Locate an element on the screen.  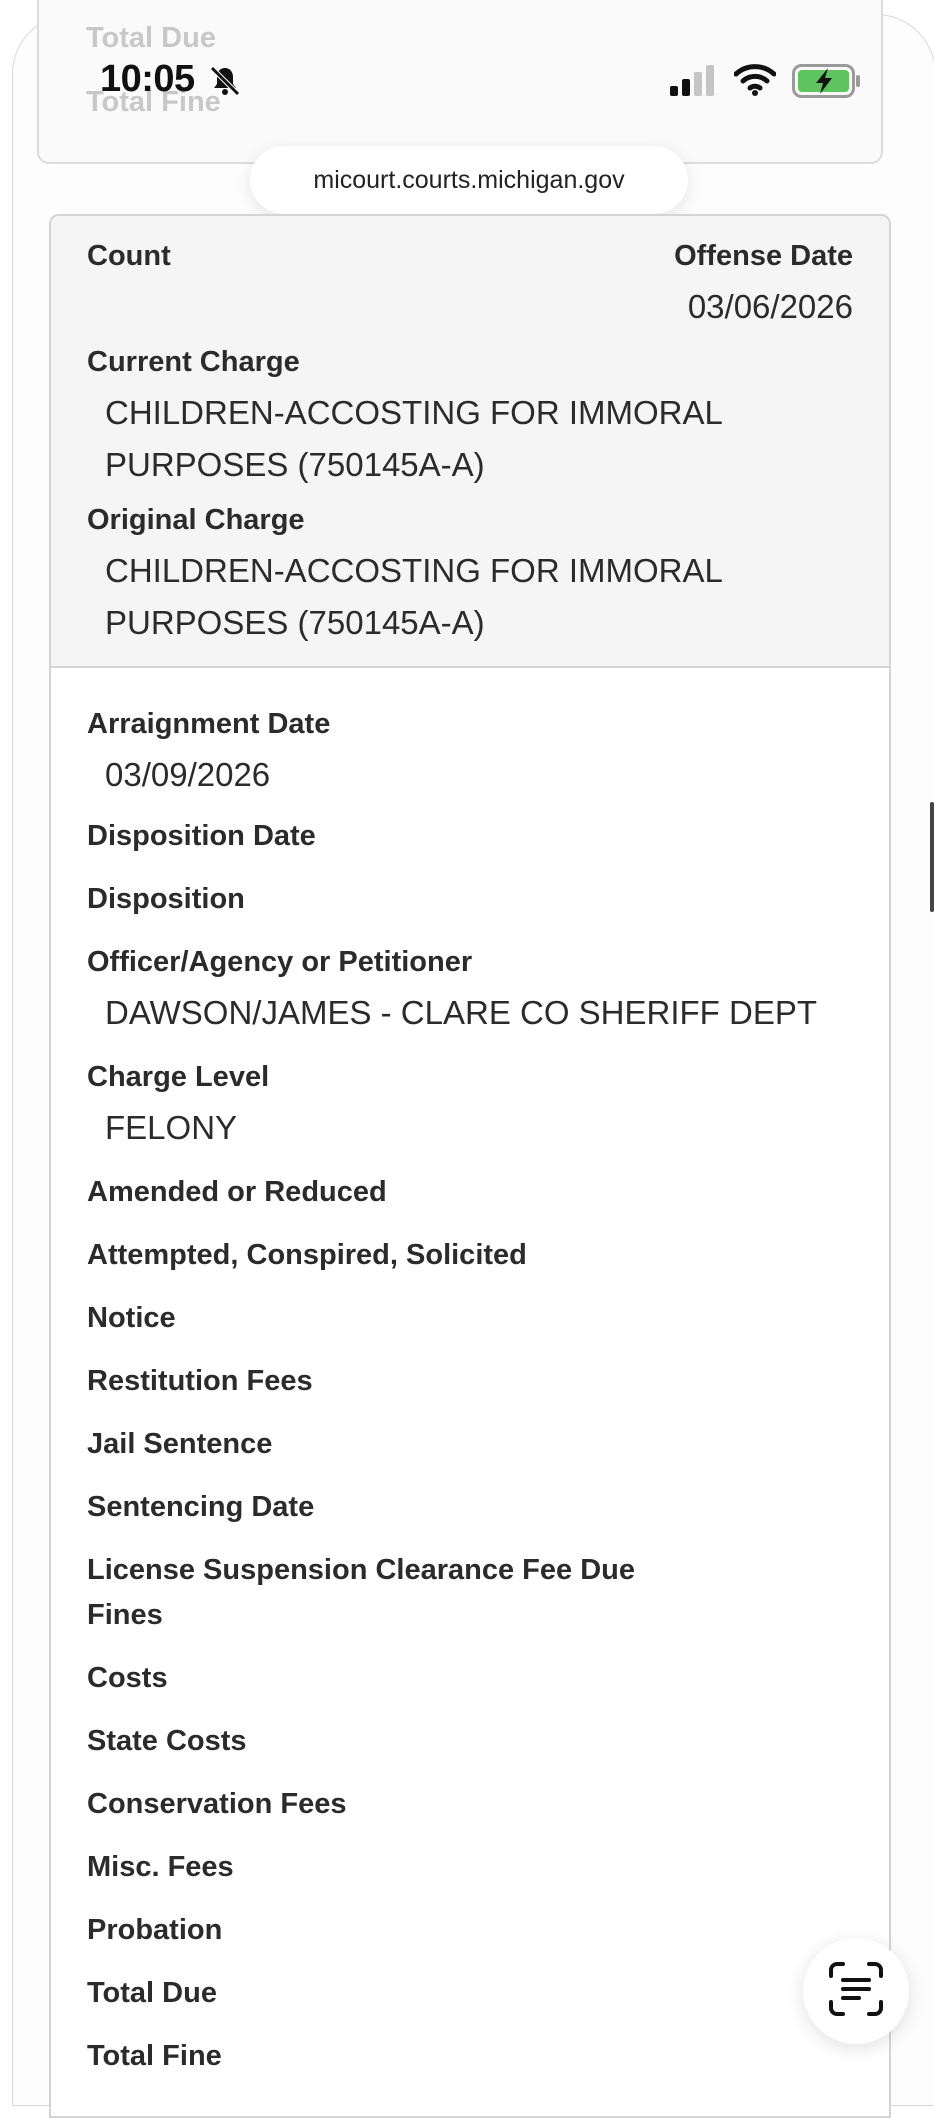
address-bar: micourt.courts.michigan.gov is located at coordinates (469, 180).